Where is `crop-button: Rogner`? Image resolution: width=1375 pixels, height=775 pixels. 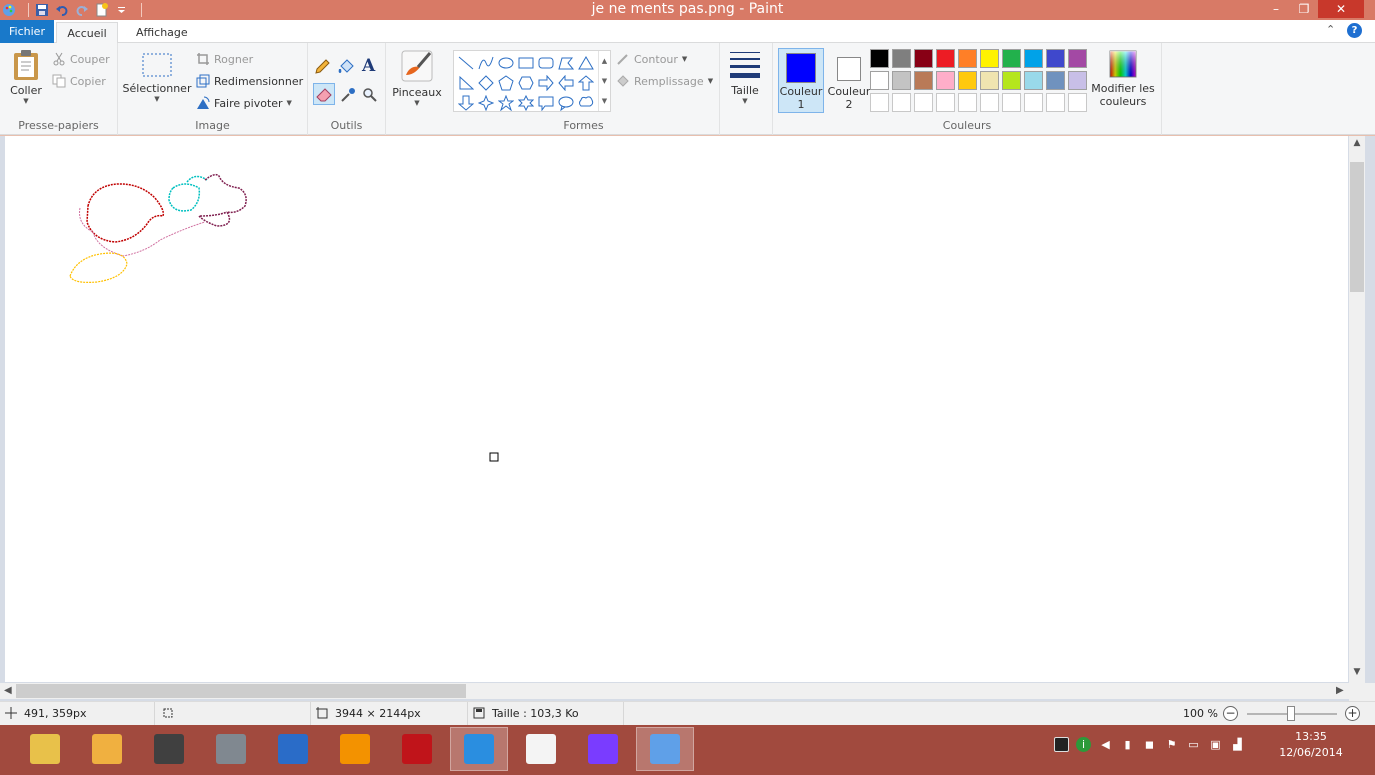 crop-button: Rogner is located at coordinates (224, 59).